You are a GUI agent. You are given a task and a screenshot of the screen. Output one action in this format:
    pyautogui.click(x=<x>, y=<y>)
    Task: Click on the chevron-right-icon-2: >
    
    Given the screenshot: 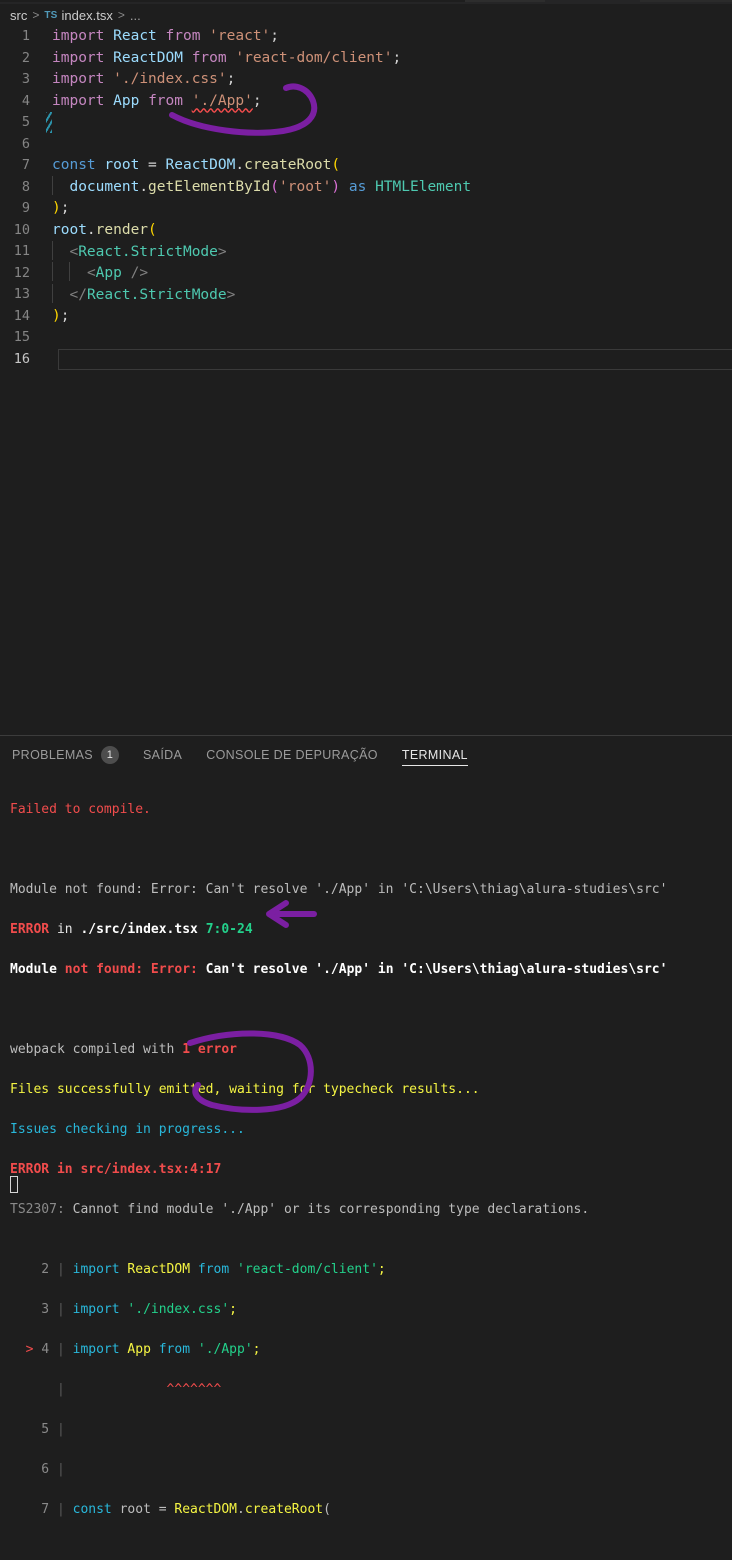 What is the action you would take?
    pyautogui.click(x=121, y=15)
    